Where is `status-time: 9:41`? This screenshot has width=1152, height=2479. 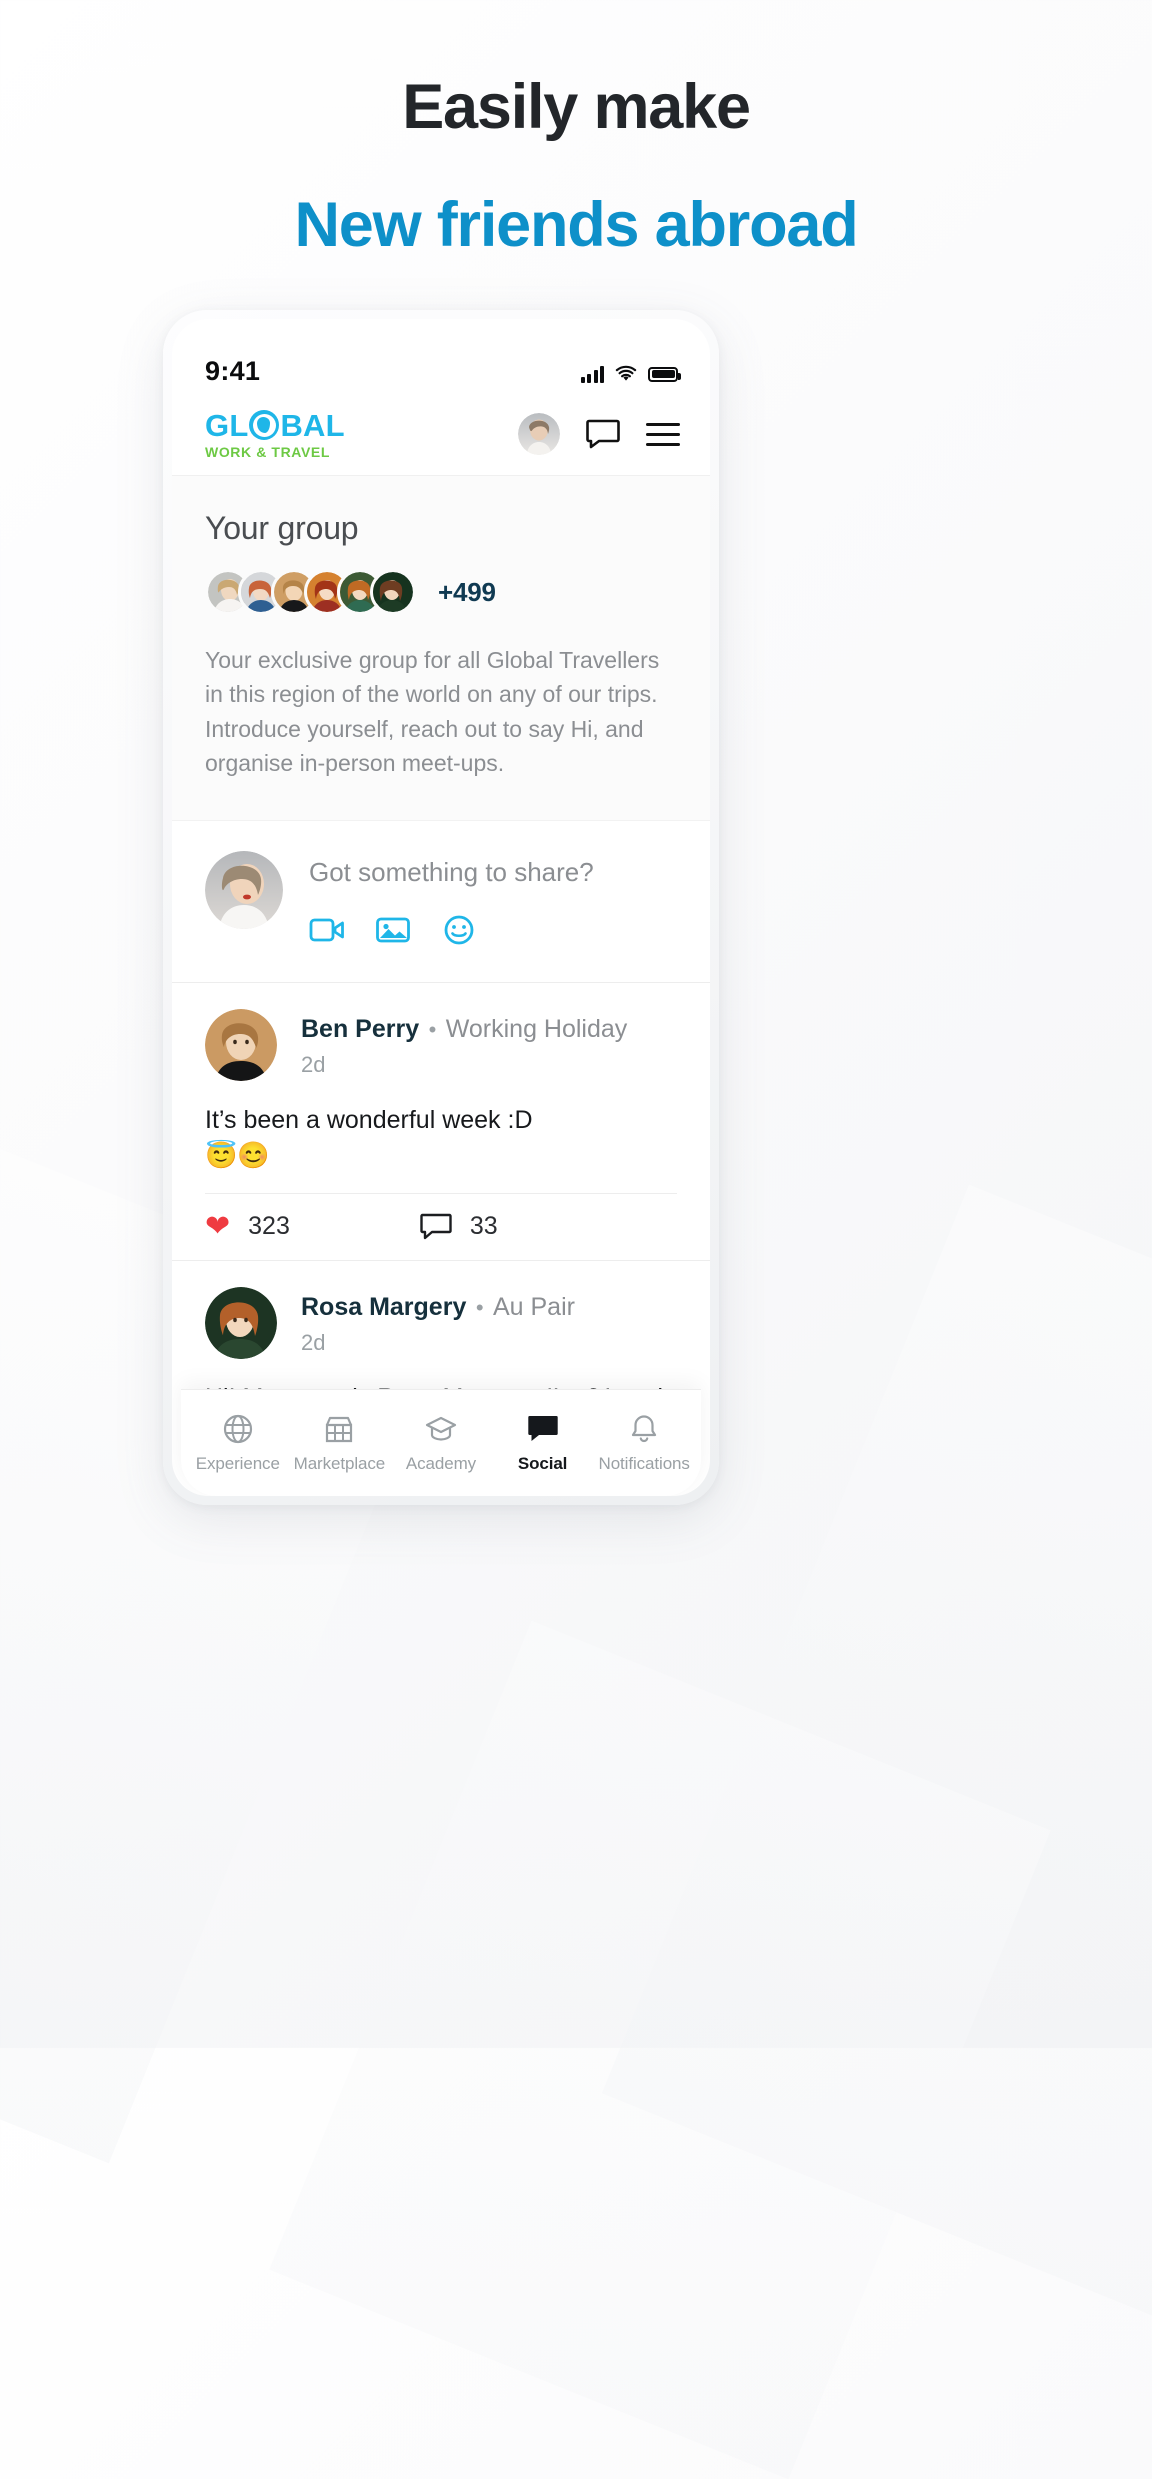
status-time: 9:41 is located at coordinates (233, 371).